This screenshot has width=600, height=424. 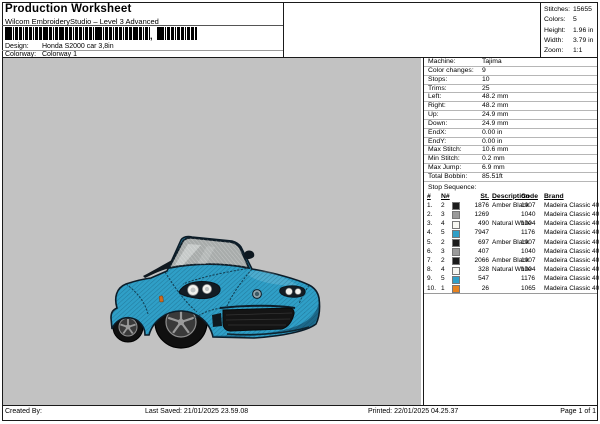 I want to click on barcode, so click(x=77, y=33).